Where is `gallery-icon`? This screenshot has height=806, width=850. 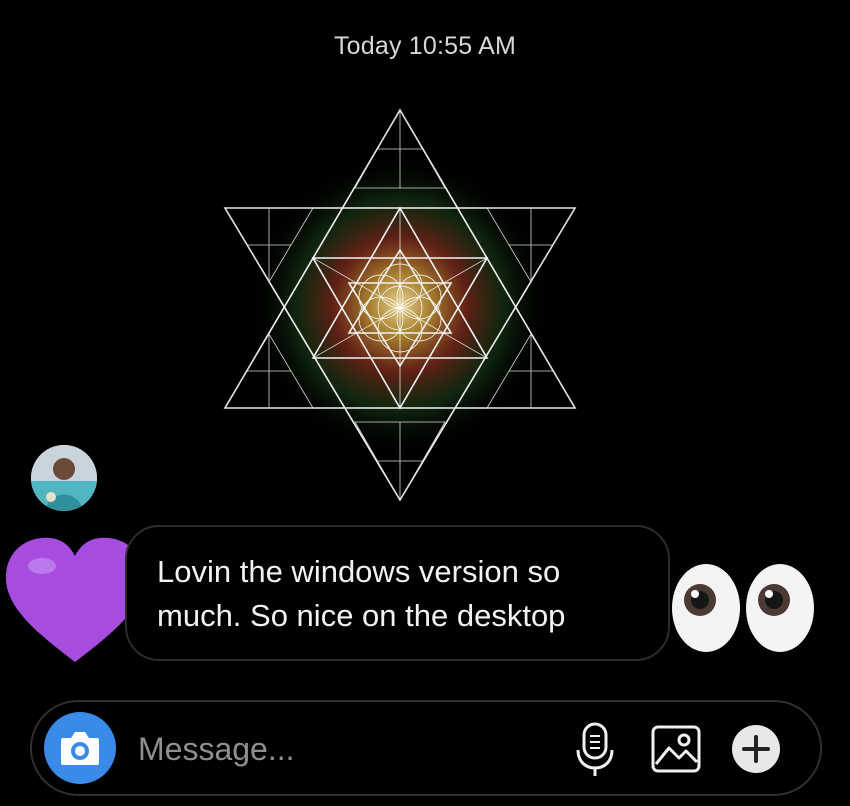 gallery-icon is located at coordinates (676, 749).